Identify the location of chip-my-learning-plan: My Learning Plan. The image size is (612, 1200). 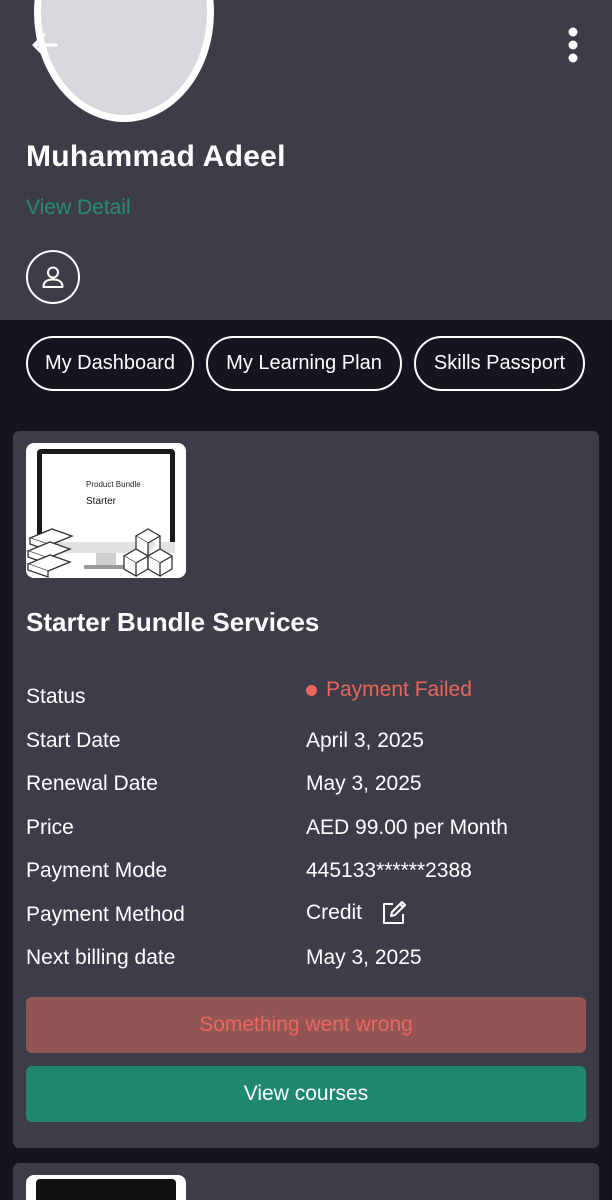
(304, 363).